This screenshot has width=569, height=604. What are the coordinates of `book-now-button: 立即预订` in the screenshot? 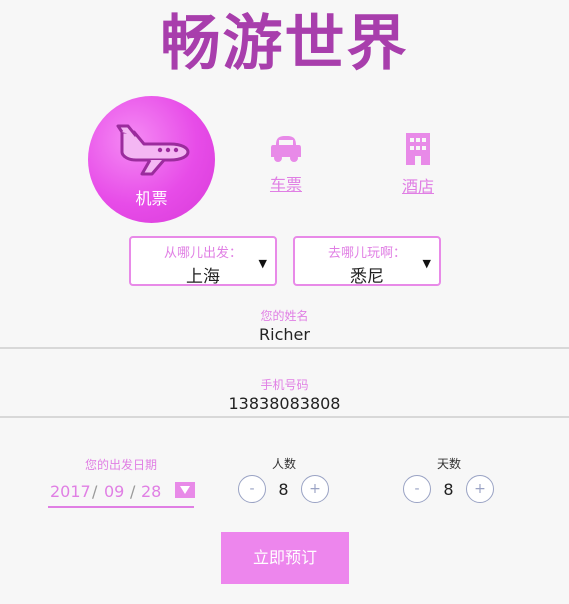 It's located at (285, 558).